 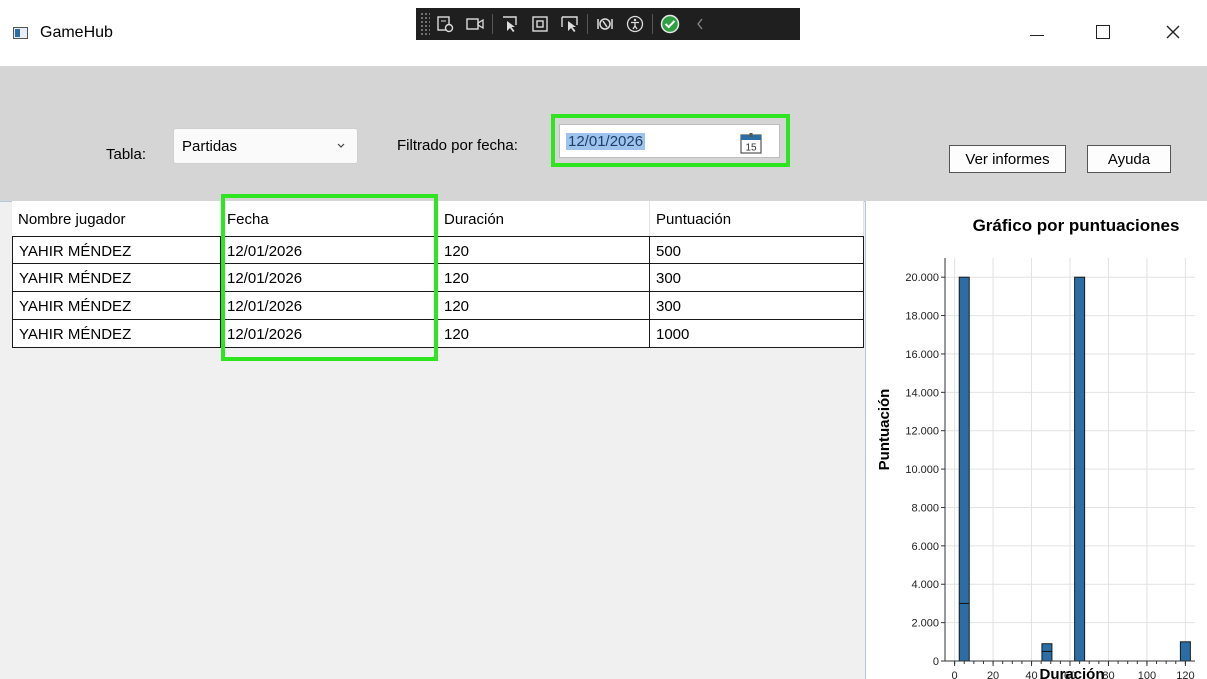 I want to click on x-tick-label: 120, so click(x=1185, y=674).